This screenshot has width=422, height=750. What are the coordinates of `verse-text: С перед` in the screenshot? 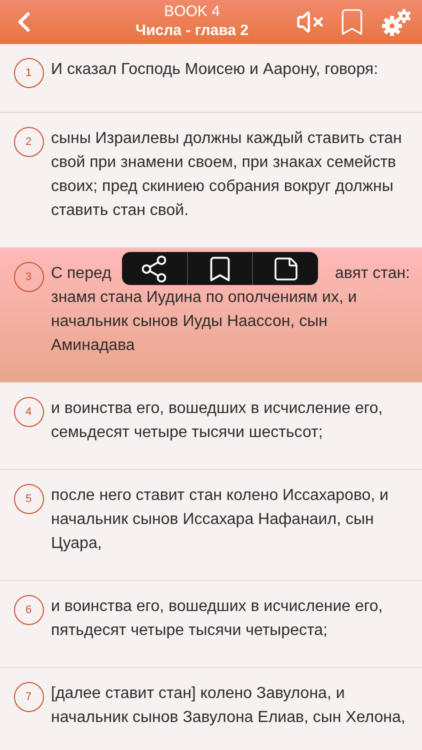 It's located at (81, 274).